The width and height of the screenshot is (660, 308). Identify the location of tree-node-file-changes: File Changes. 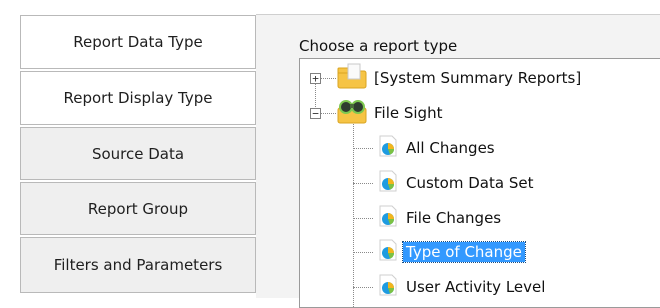
(438, 218).